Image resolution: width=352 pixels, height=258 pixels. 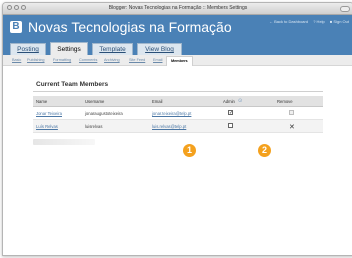 I want to click on remove-checkbox-disabled, so click(x=291, y=112).